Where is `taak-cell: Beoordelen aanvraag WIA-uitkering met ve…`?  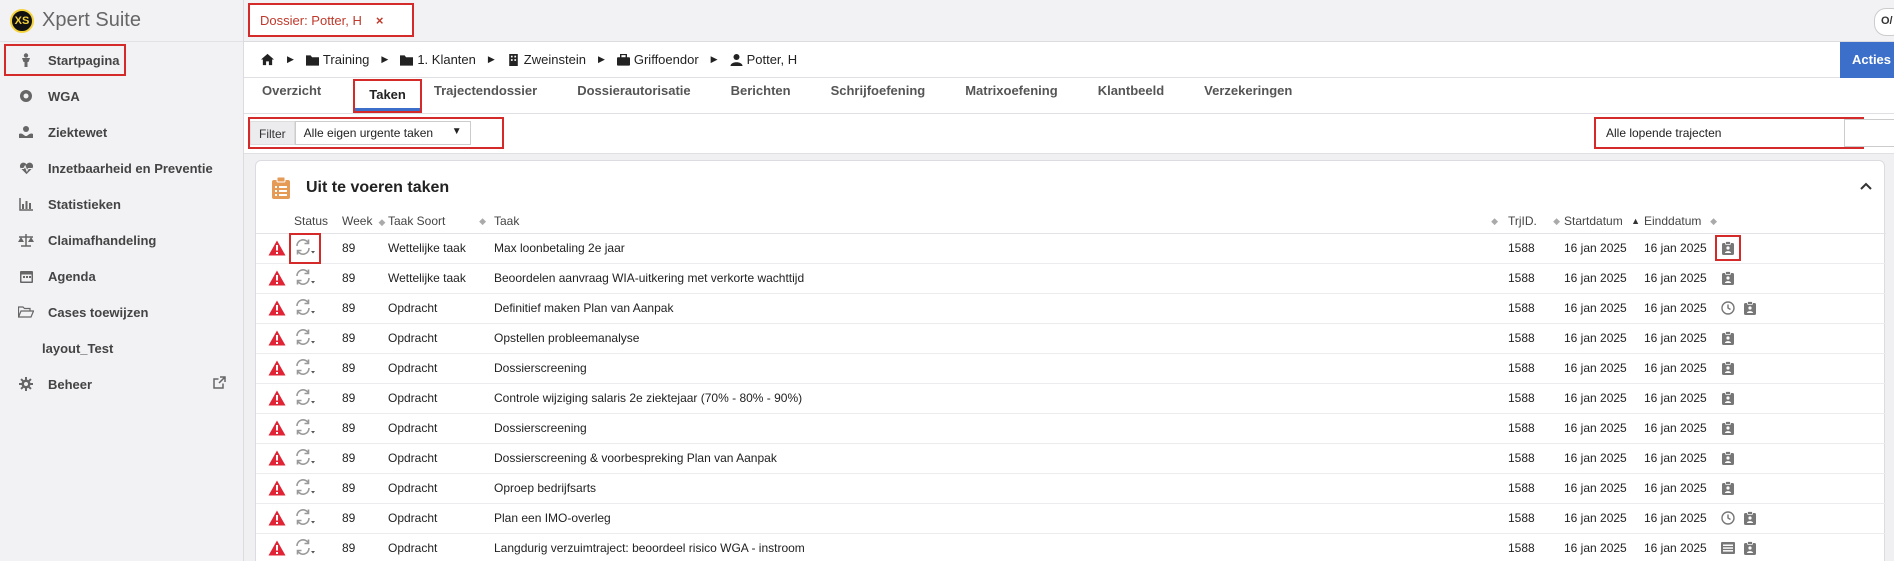
taak-cell: Beoordelen aanvraag WIA-uitkering met ve… is located at coordinates (1001, 278).